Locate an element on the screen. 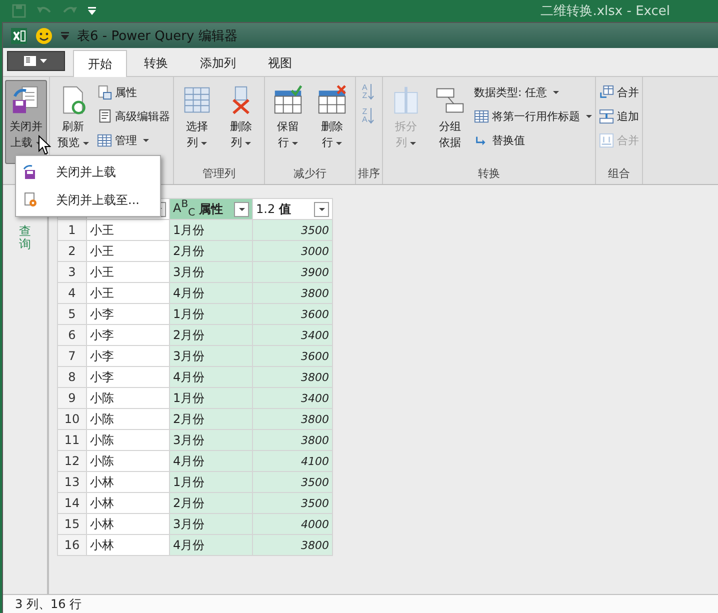 This screenshot has height=613, width=718. ribbon-tab: 添加列 is located at coordinates (218, 63).